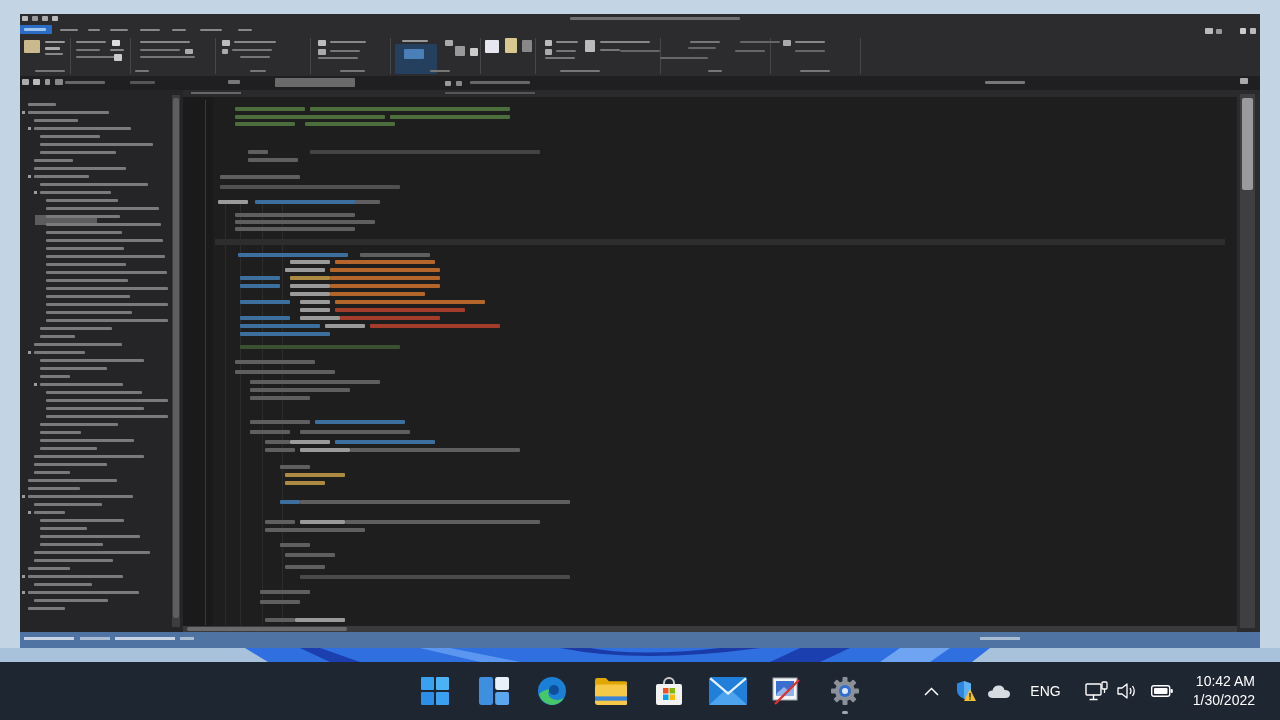 The image size is (1280, 720). Describe the element at coordinates (1225, 681) in the screenshot. I see `clock-time: 10:42 AM` at that location.